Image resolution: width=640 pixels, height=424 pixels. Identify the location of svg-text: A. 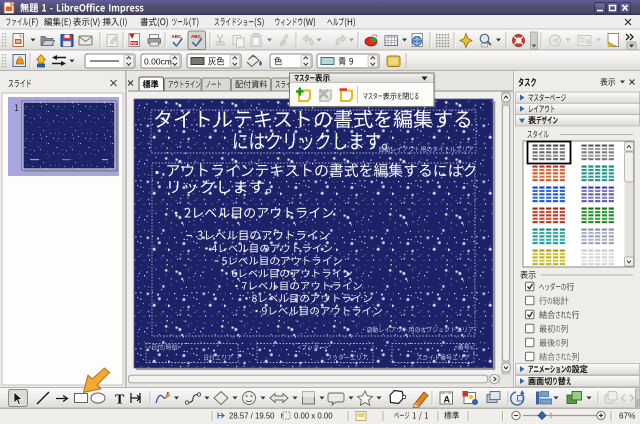
(447, 400).